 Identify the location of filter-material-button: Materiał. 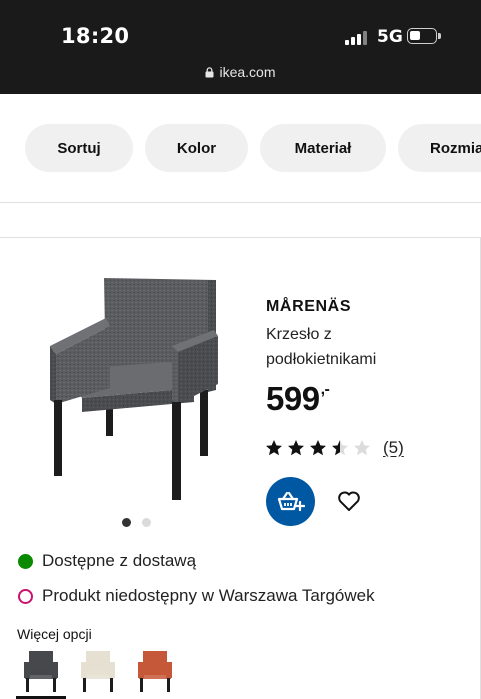
(323, 148).